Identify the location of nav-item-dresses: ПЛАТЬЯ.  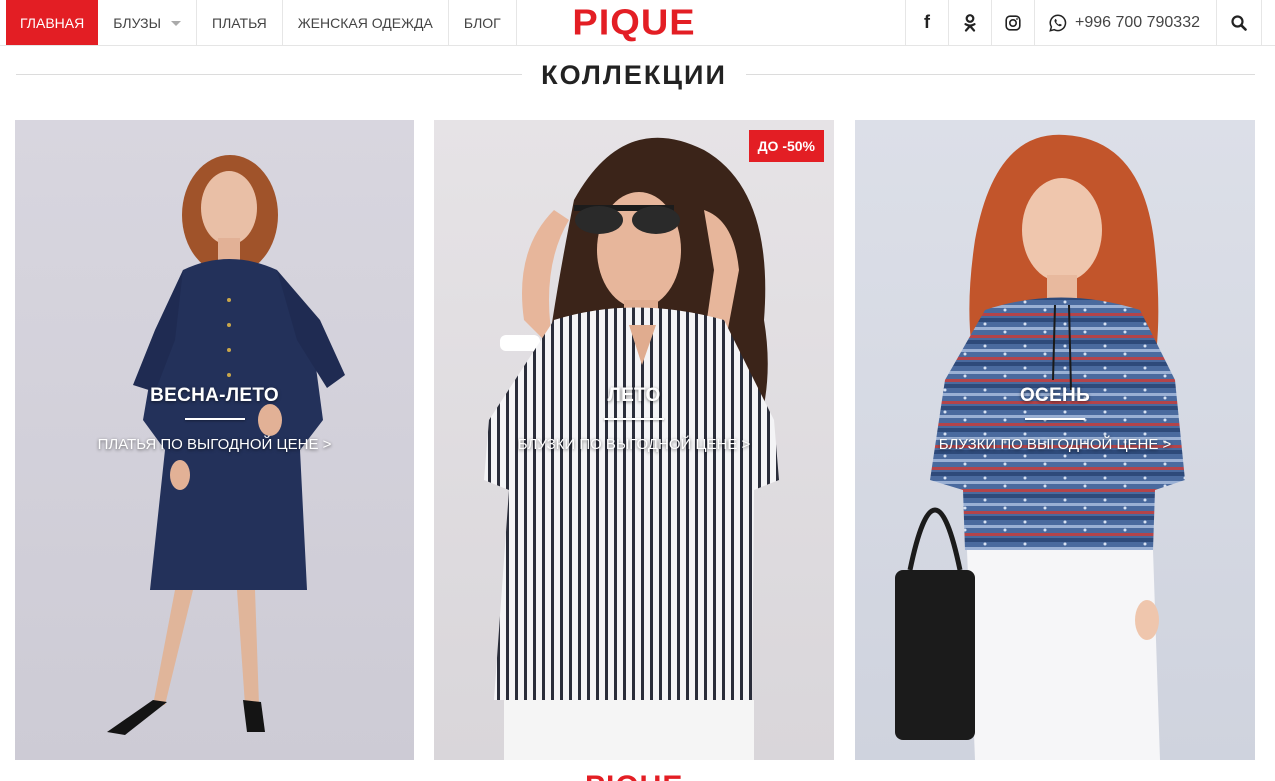
(240, 22).